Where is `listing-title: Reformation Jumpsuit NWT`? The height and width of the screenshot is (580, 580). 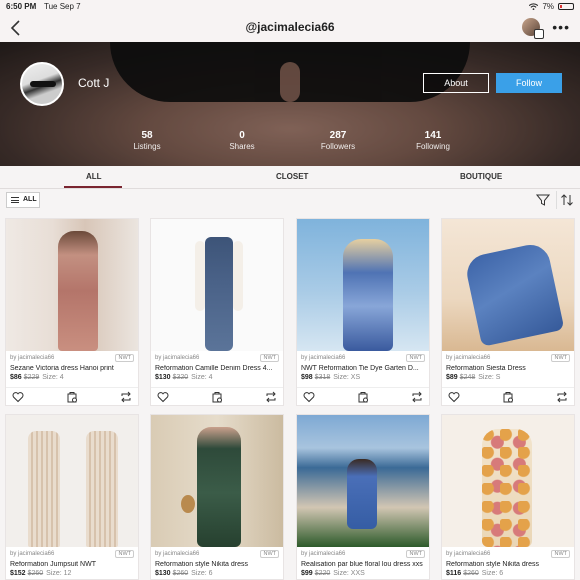 listing-title: Reformation Jumpsuit NWT is located at coordinates (73, 564).